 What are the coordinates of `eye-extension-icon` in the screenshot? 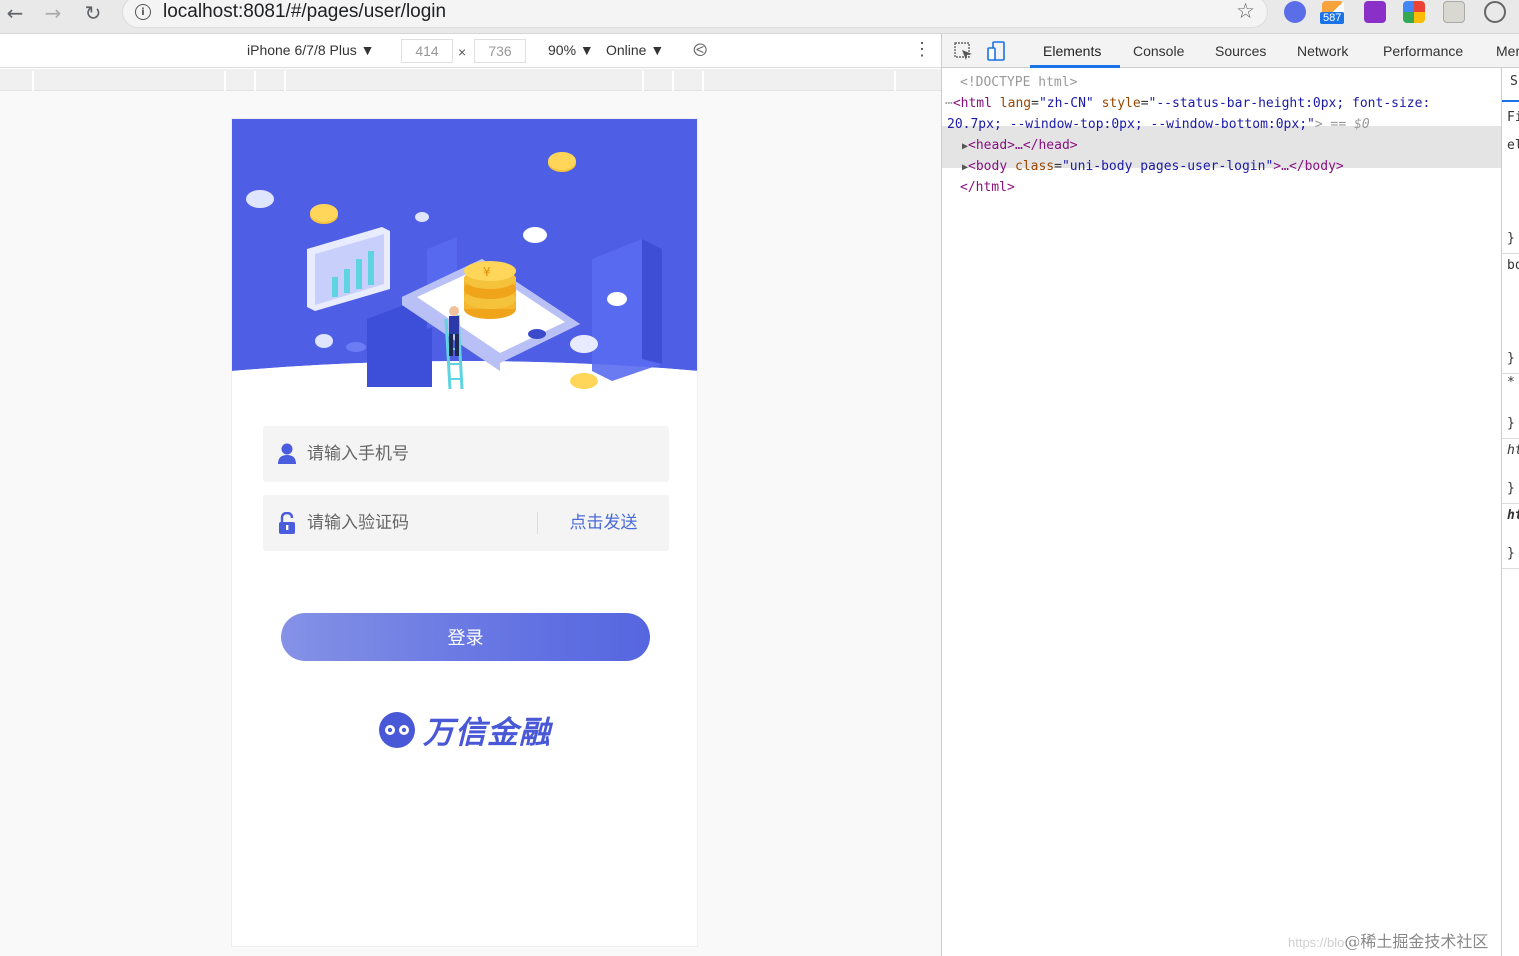 It's located at (1495, 12).